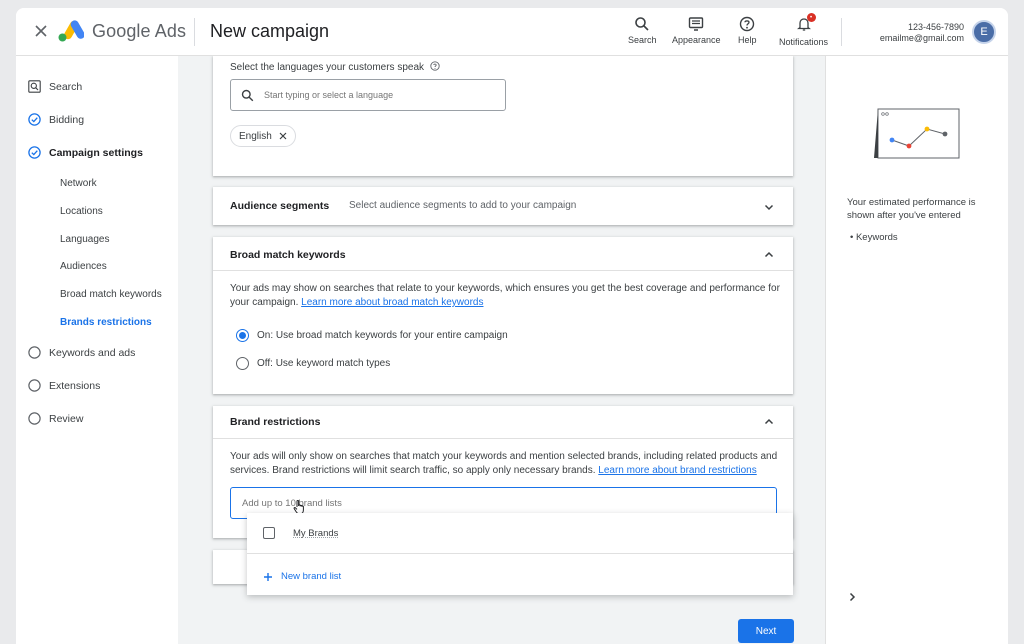  I want to click on header-help-button: Help, so click(747, 30).